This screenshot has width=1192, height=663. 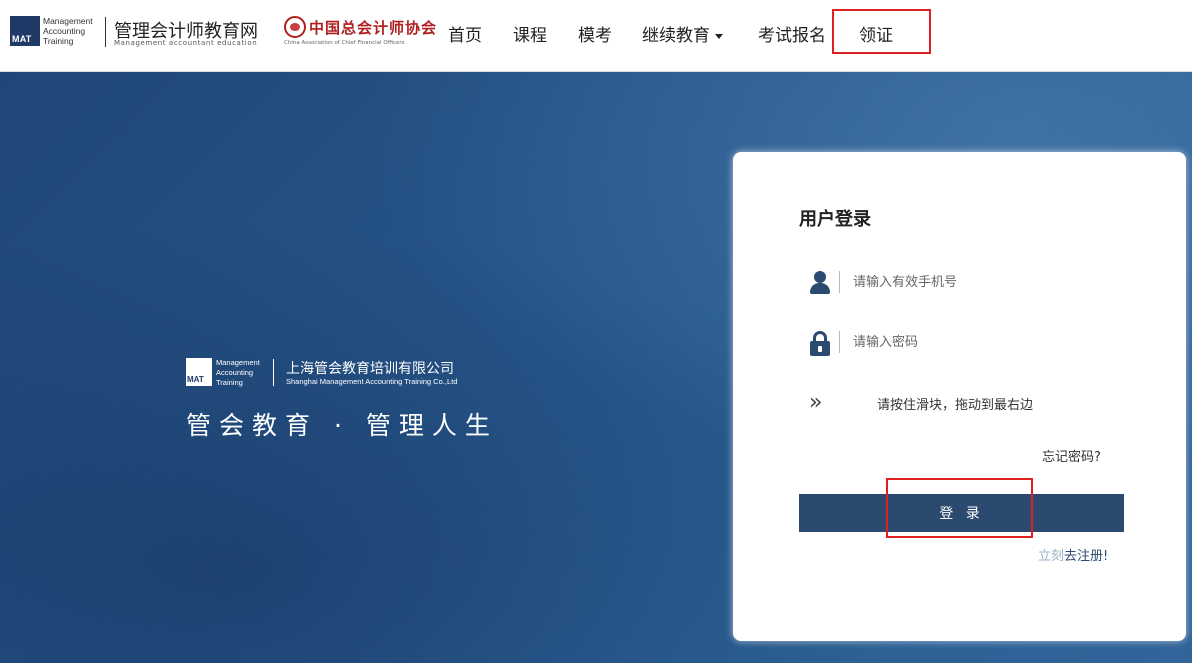 What do you see at coordinates (876, 33) in the screenshot?
I see `nav-certificate: 领证` at bounding box center [876, 33].